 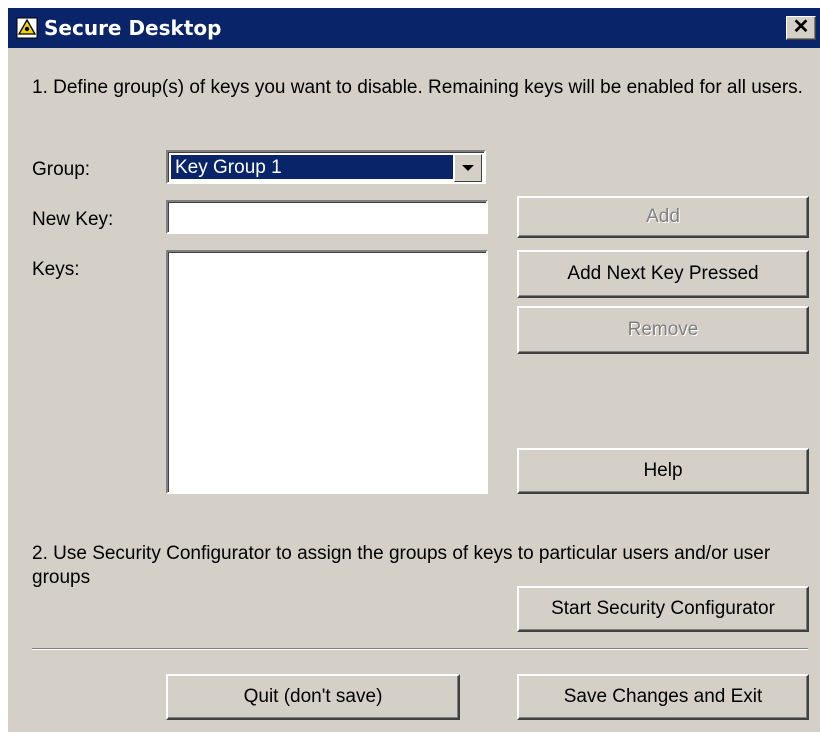 I want to click on add-button: Add, so click(x=663, y=217).